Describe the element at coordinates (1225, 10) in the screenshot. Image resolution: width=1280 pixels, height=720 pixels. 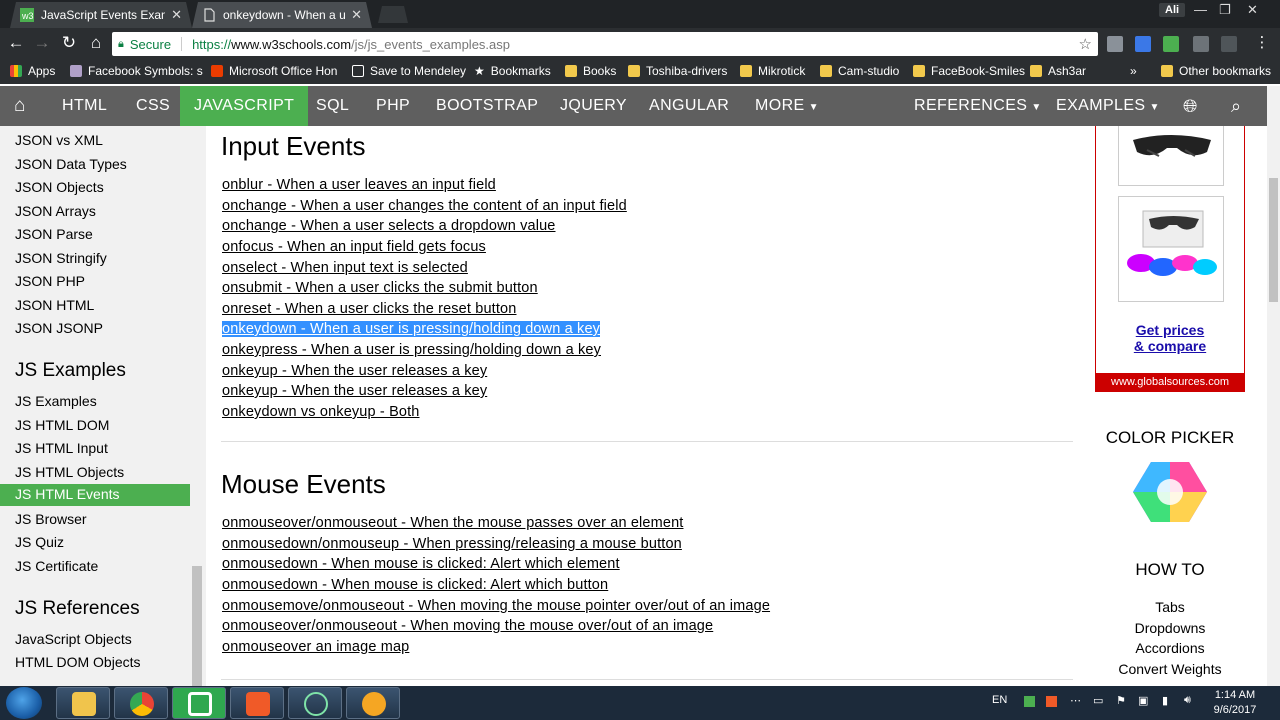
I see `maximize-icon: ❐` at that location.